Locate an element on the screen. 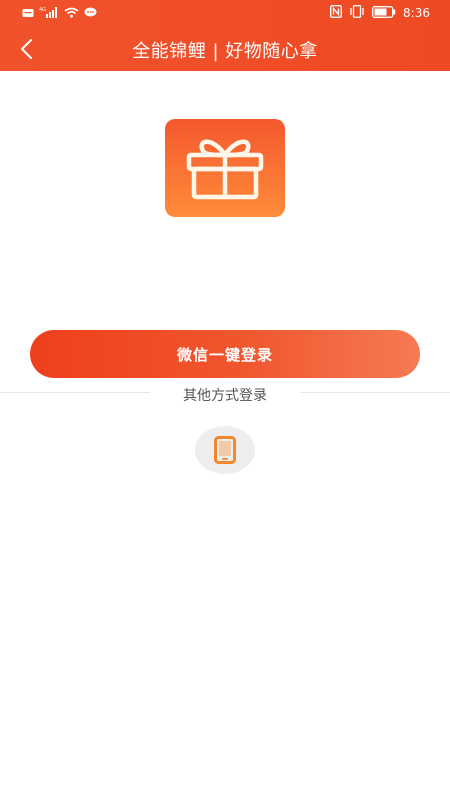 This screenshot has height=800, width=450. wifi-icon is located at coordinates (71, 14).